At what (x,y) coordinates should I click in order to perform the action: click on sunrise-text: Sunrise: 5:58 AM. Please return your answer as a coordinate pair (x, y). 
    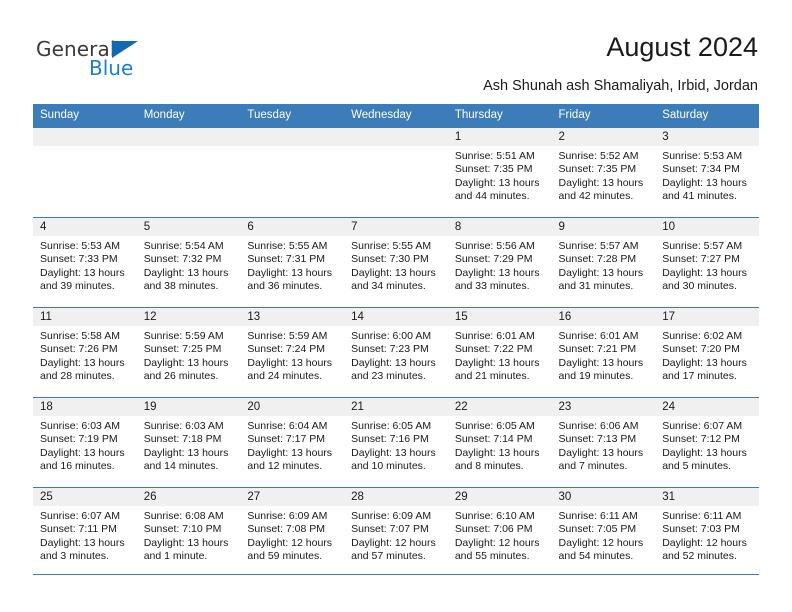
    Looking at the image, I should click on (80, 336).